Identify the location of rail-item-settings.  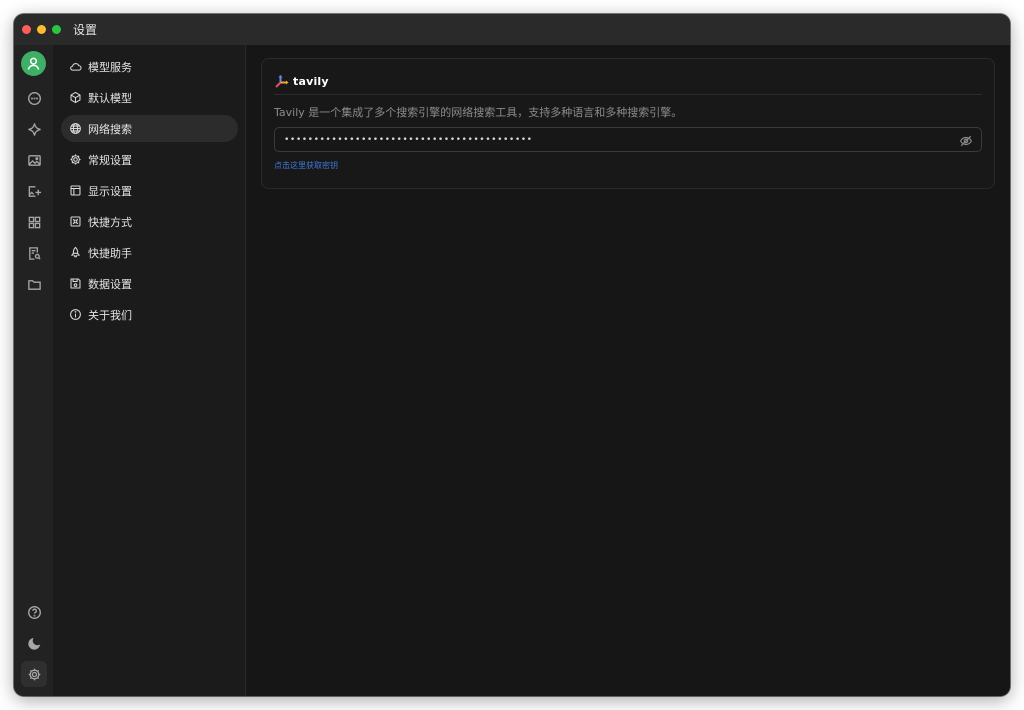
(34, 674).